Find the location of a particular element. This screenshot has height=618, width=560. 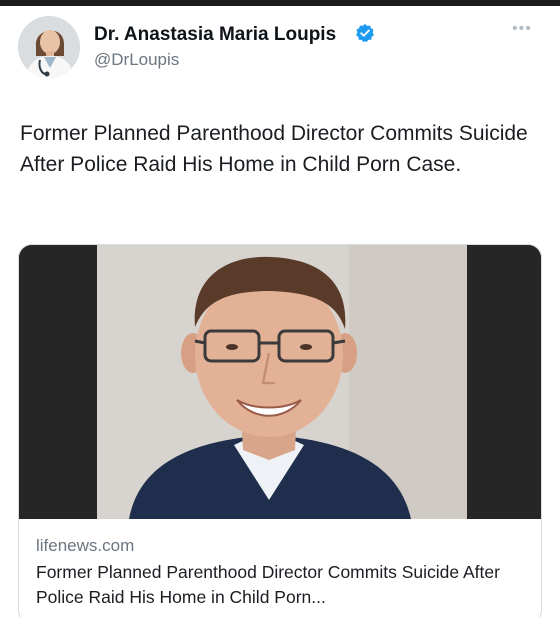

more-horizontal-icon: ••• is located at coordinates (522, 29).